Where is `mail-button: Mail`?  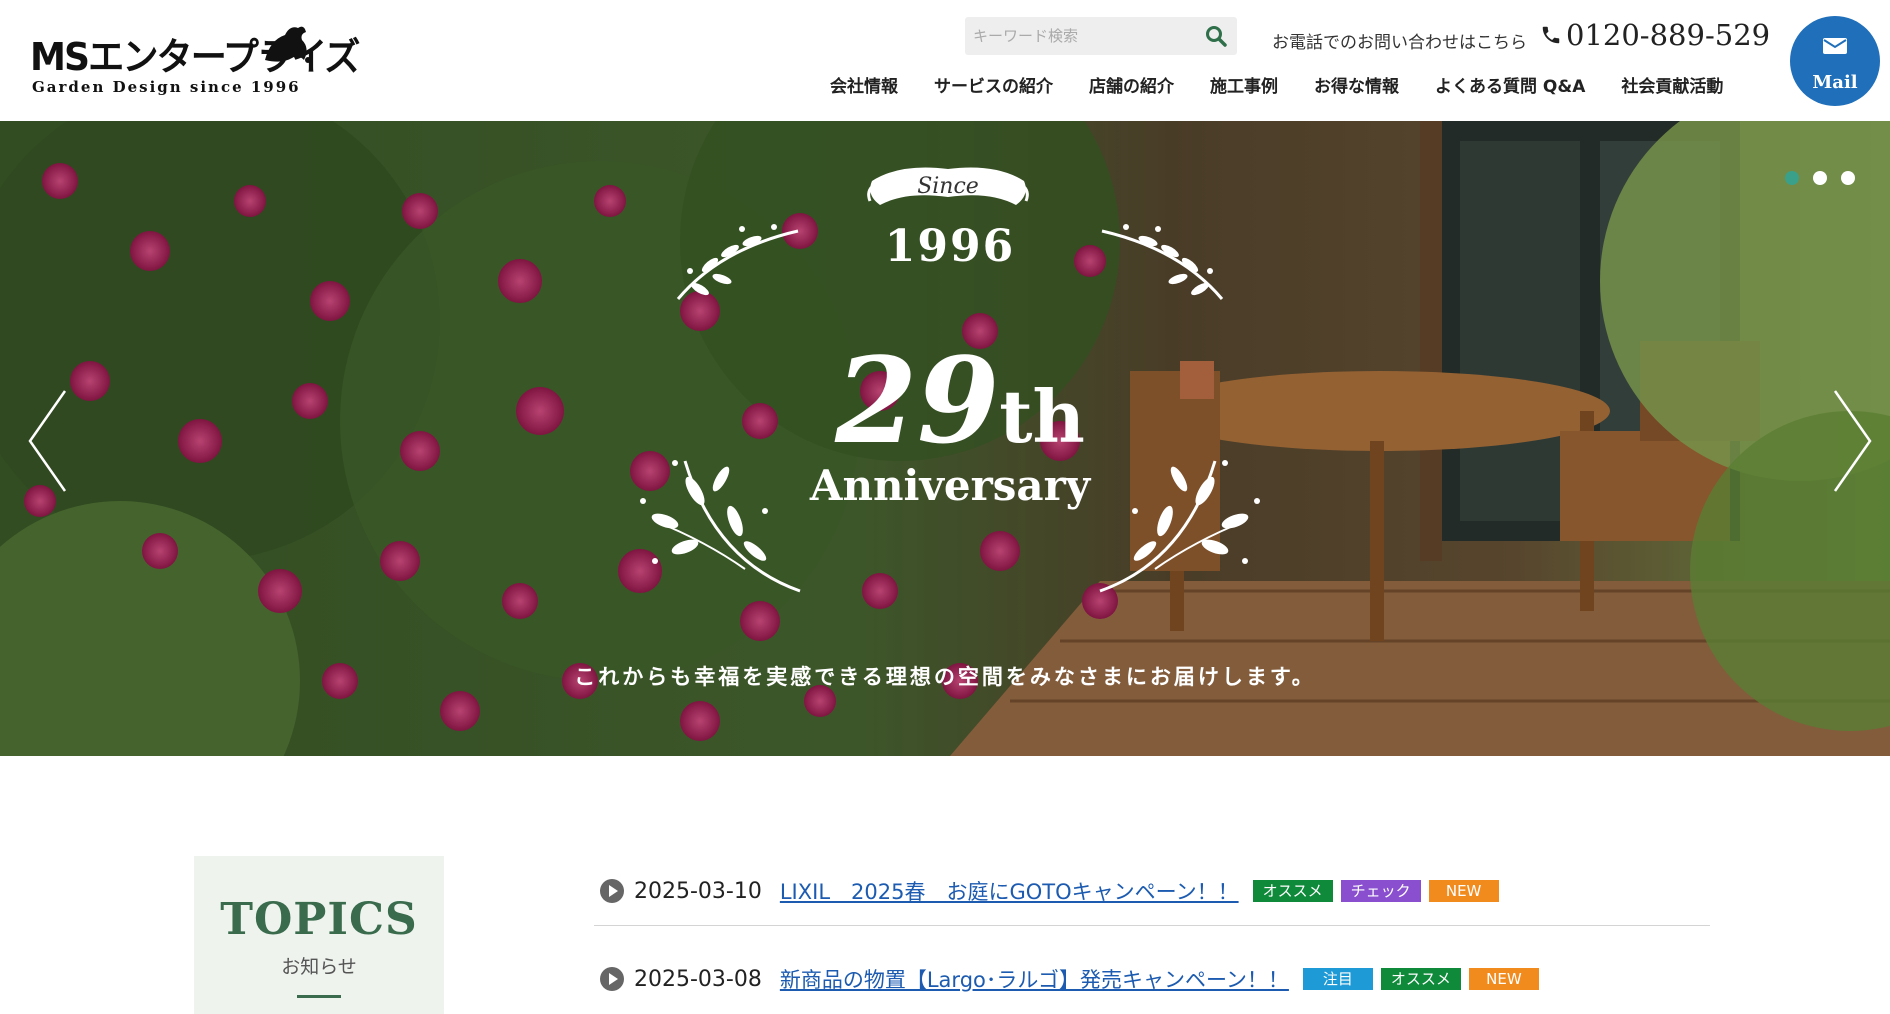 mail-button: Mail is located at coordinates (1835, 61).